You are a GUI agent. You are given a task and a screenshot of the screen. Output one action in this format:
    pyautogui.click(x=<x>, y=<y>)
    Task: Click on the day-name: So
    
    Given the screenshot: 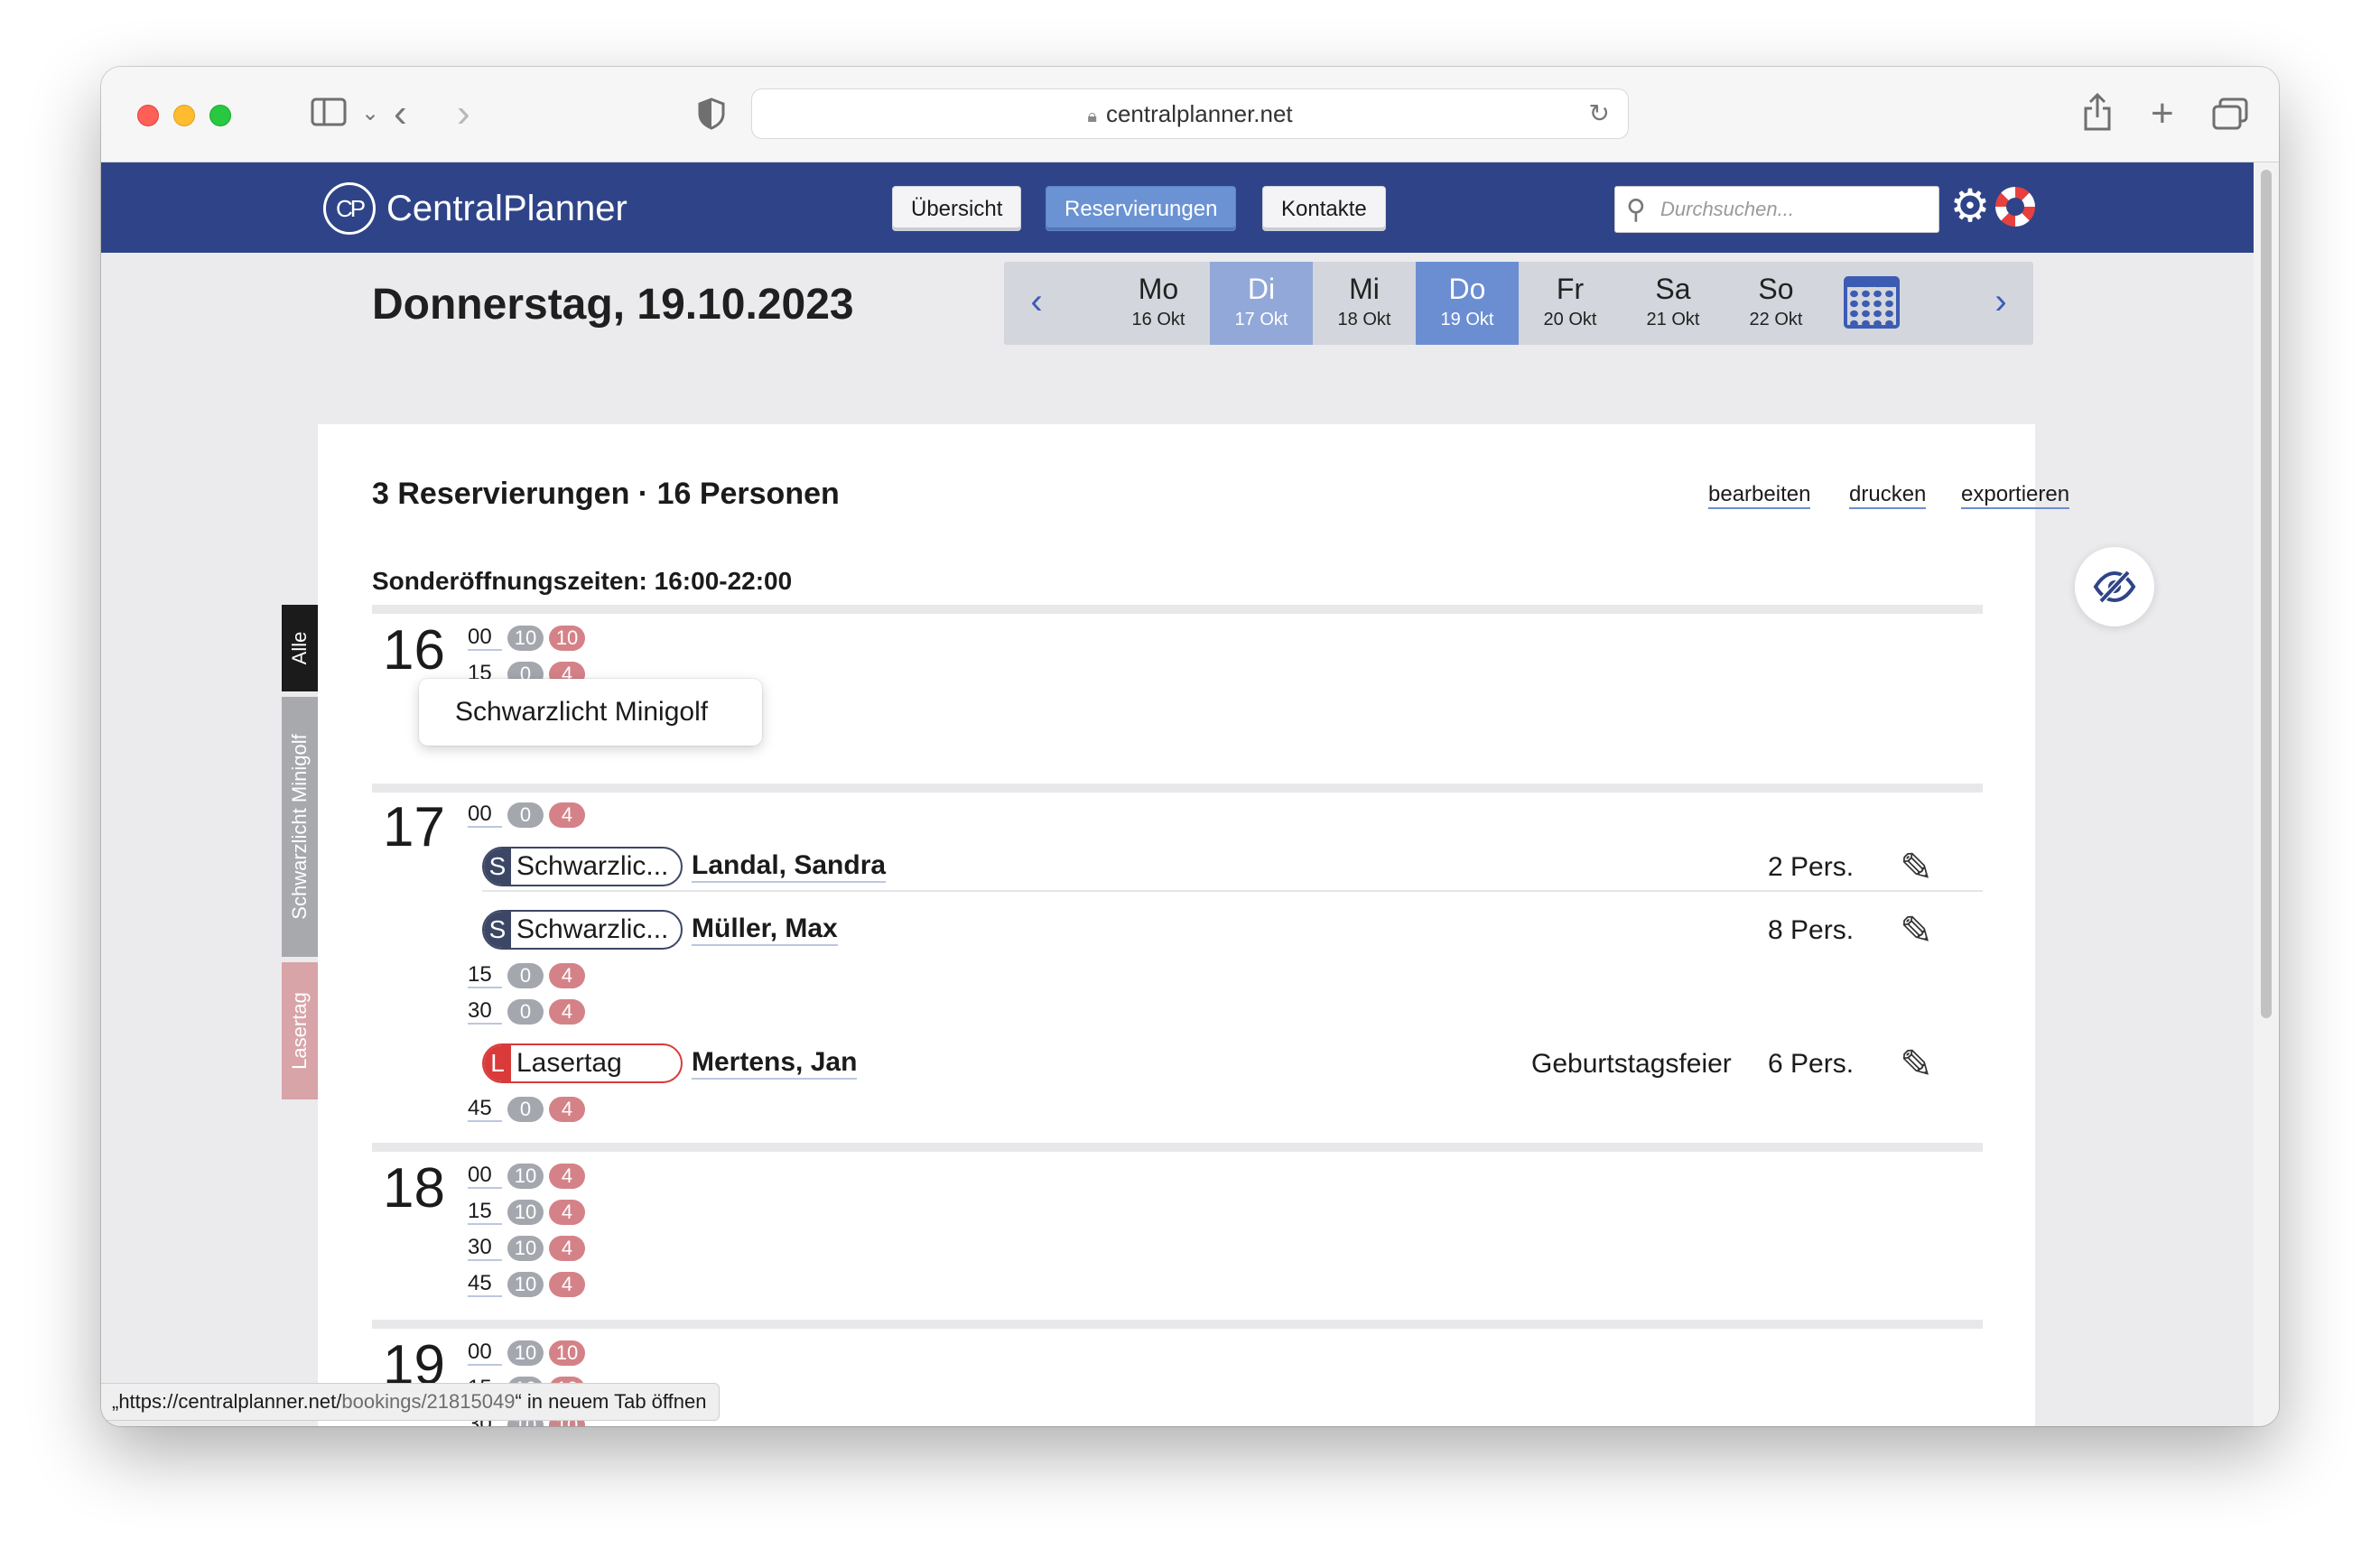 What is the action you would take?
    pyautogui.click(x=1776, y=289)
    